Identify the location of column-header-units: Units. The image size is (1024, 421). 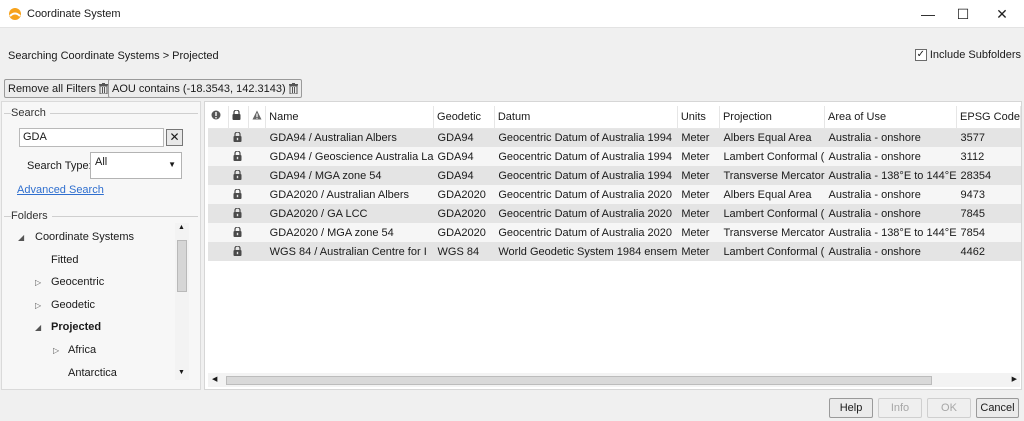
(698, 117).